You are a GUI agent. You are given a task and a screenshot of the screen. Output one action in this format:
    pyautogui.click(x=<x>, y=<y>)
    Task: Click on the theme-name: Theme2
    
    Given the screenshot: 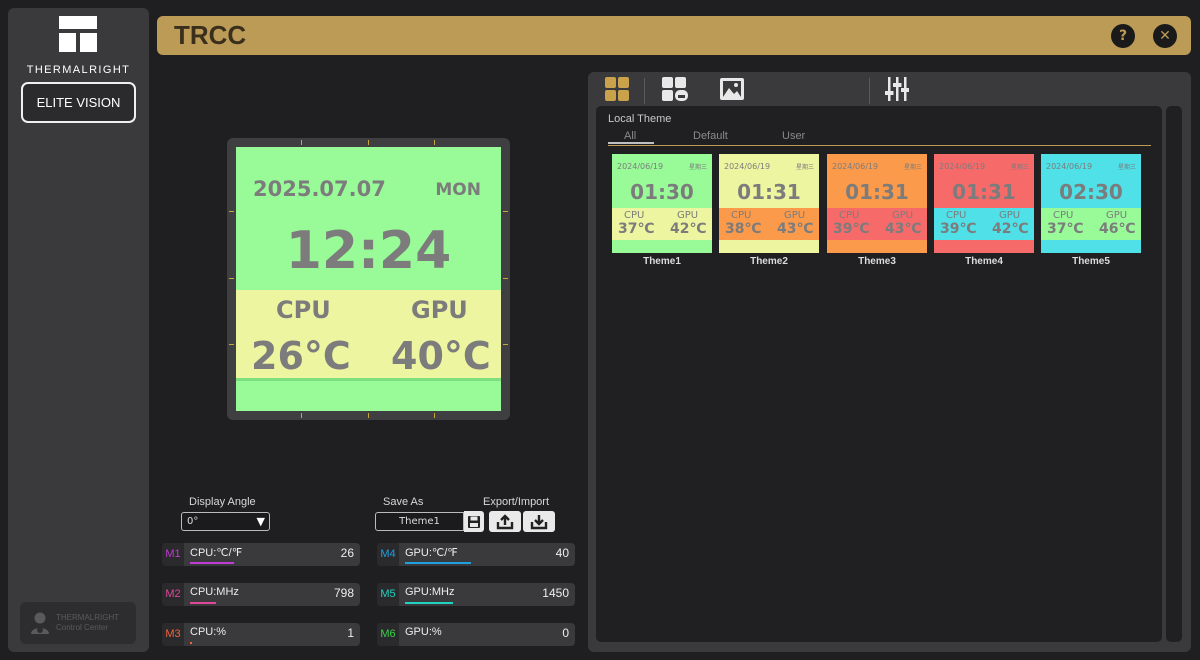 What is the action you would take?
    pyautogui.click(x=769, y=261)
    